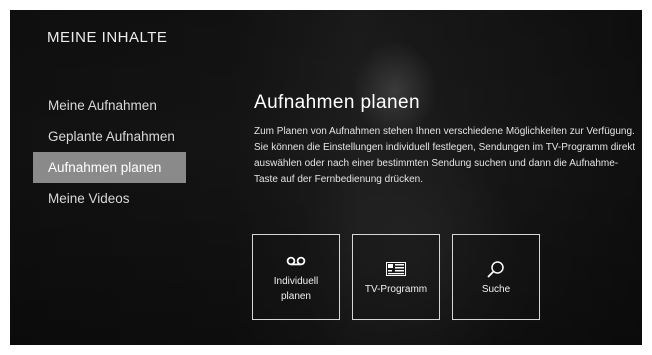  Describe the element at coordinates (496, 269) in the screenshot. I see `search-icon` at that location.